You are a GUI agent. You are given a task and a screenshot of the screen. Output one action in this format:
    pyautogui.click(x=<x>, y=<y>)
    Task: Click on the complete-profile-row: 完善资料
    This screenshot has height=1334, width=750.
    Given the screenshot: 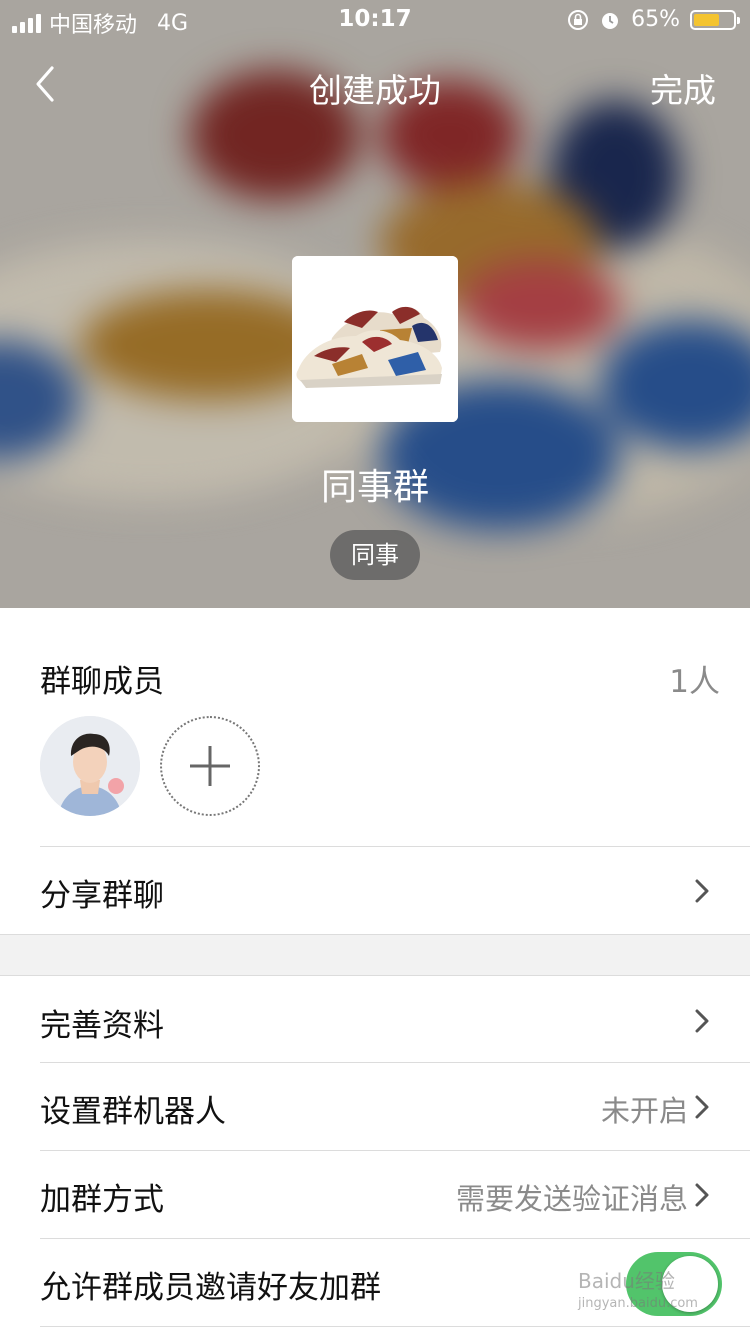 What is the action you would take?
    pyautogui.click(x=375, y=1021)
    